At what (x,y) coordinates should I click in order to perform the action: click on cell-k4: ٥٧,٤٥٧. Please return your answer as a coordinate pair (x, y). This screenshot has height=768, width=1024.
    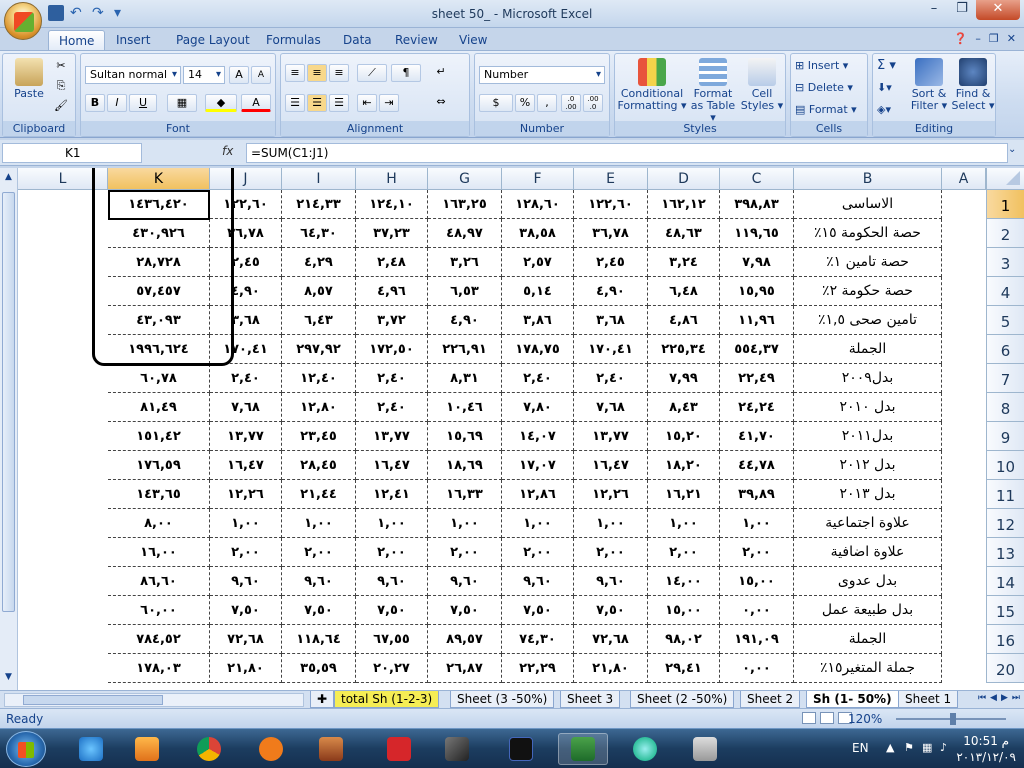
    Looking at the image, I should click on (159, 291).